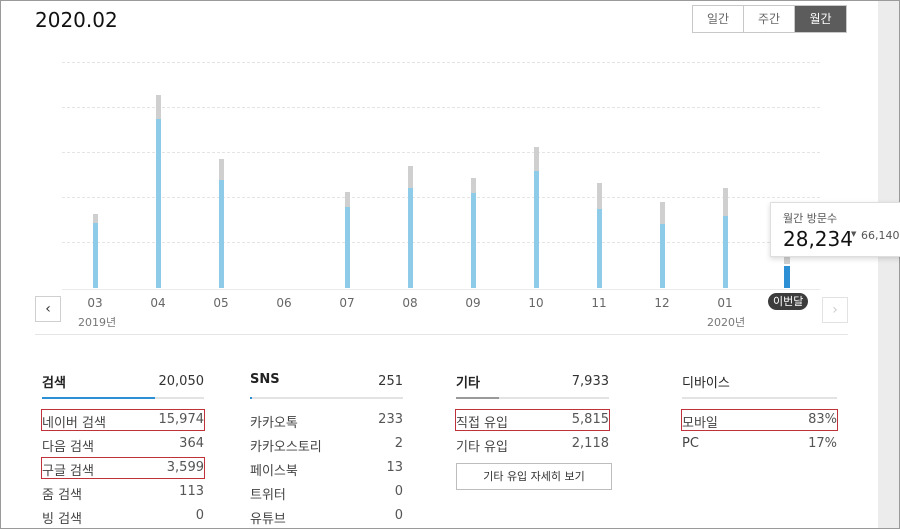 The width and height of the screenshot is (900, 529). What do you see at coordinates (662, 303) in the screenshot?
I see `month-label-12: 12` at bounding box center [662, 303].